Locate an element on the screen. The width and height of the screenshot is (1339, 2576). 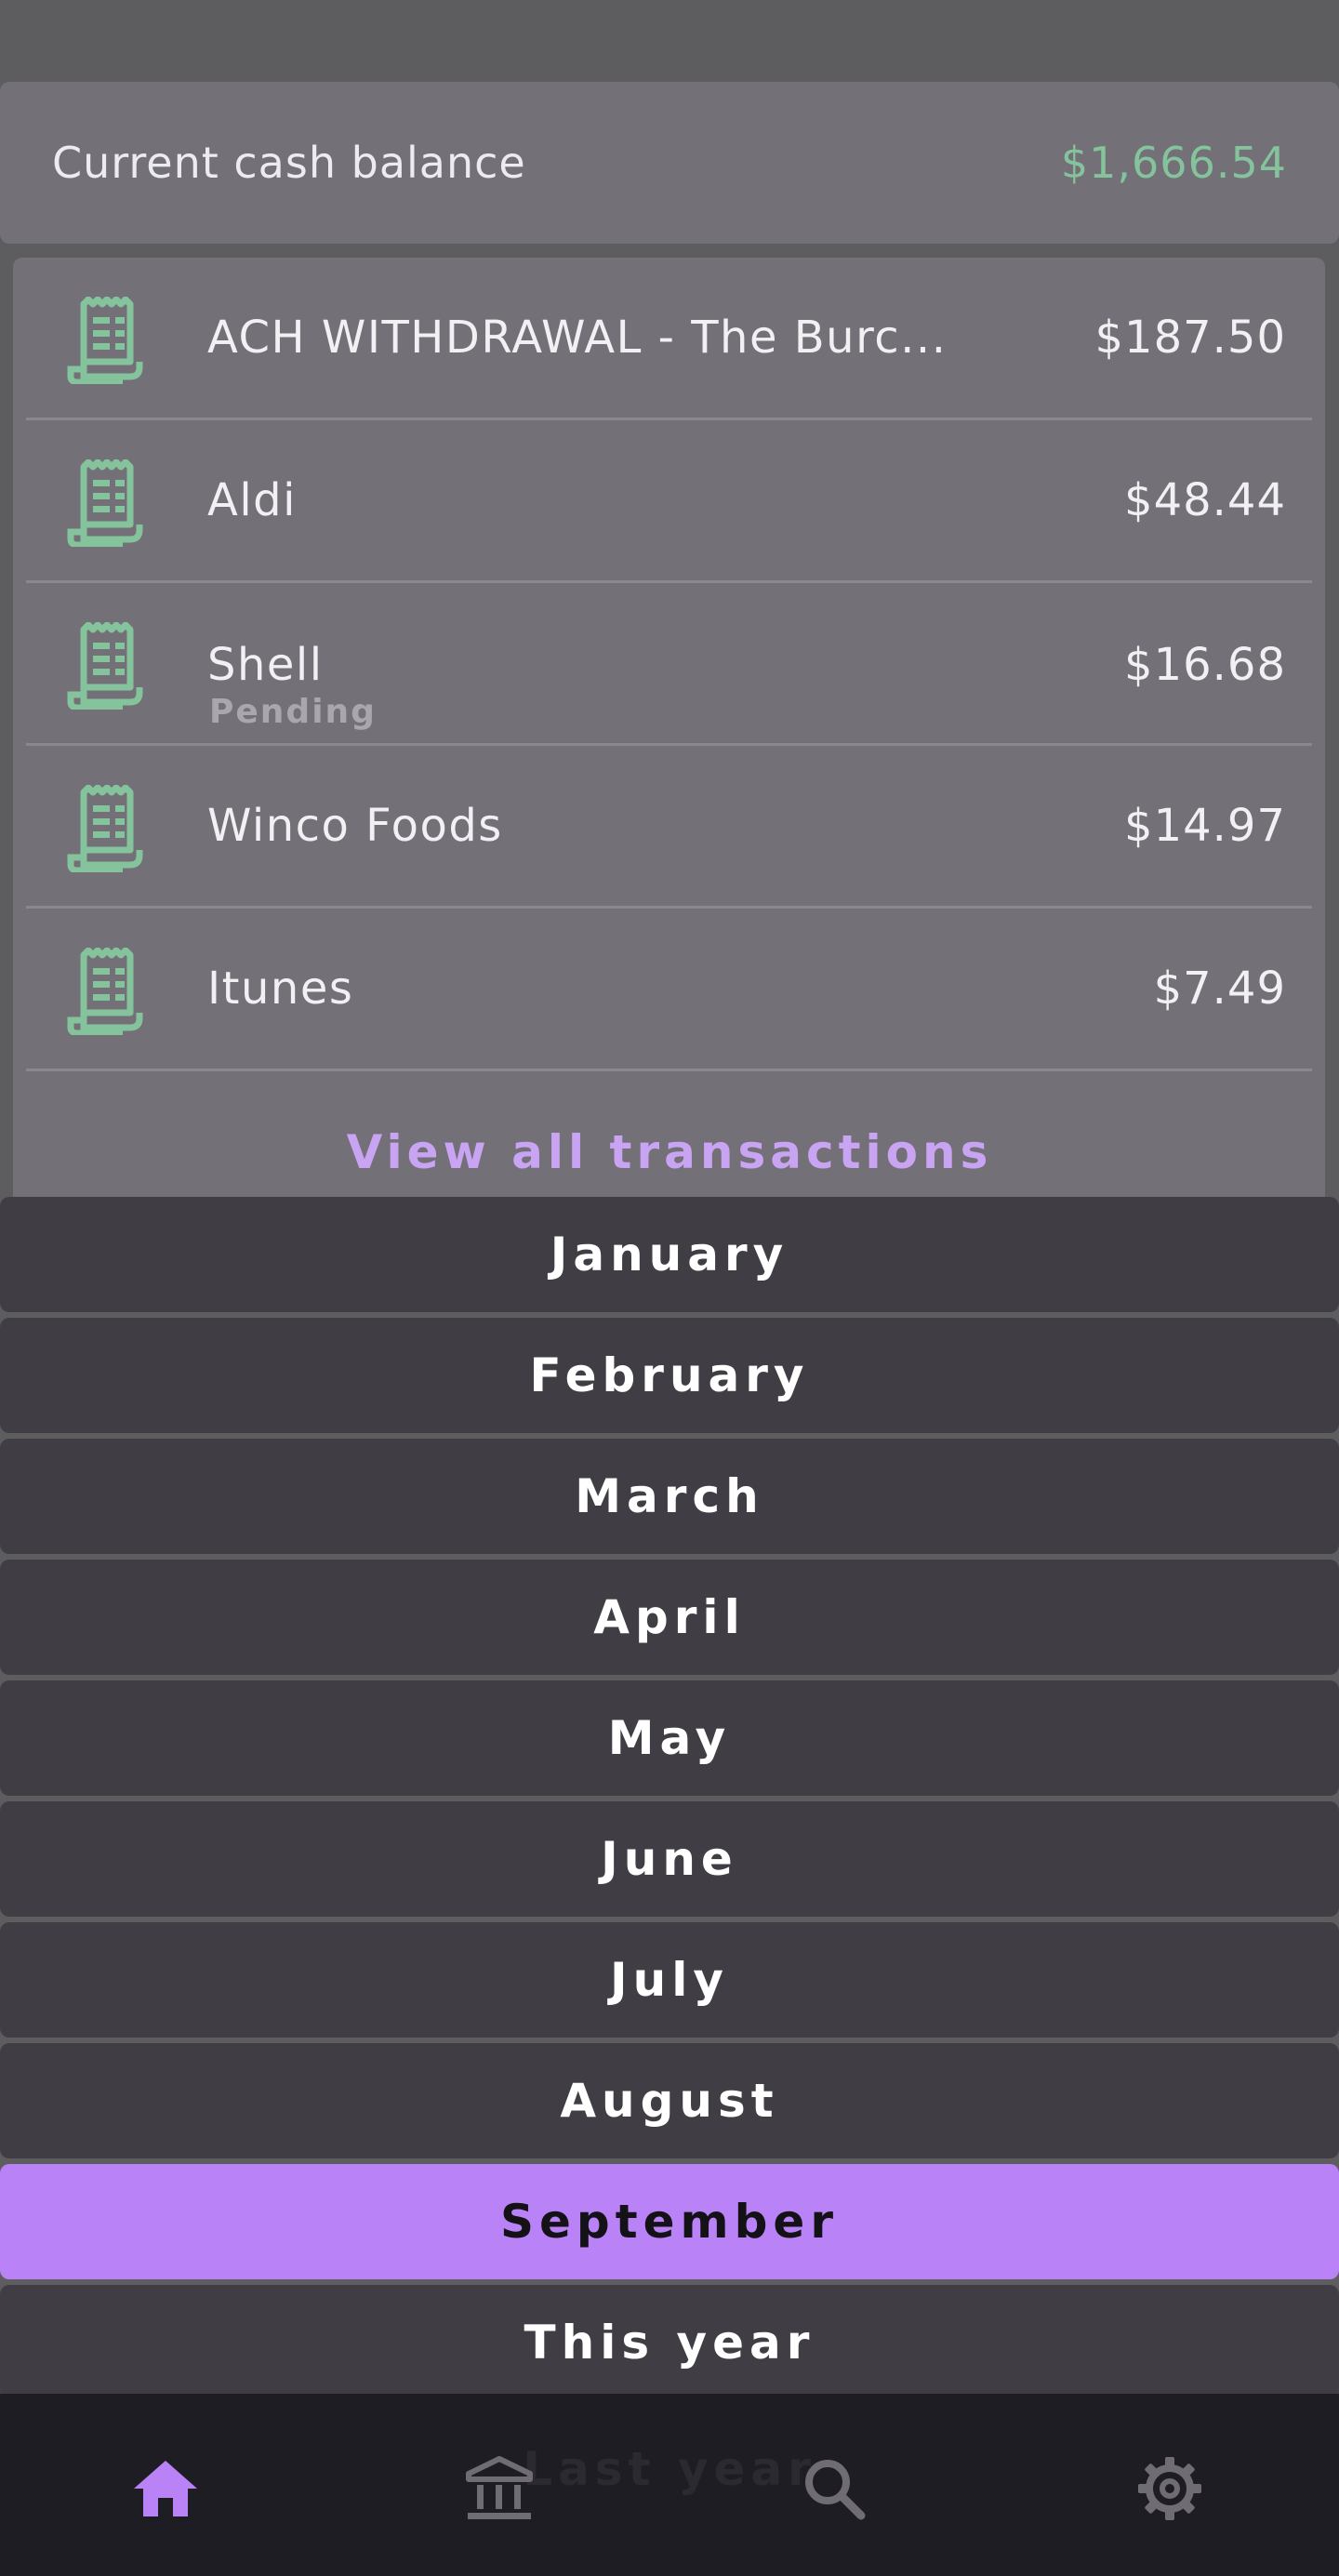
transaction-name: Aldi is located at coordinates (252, 500).